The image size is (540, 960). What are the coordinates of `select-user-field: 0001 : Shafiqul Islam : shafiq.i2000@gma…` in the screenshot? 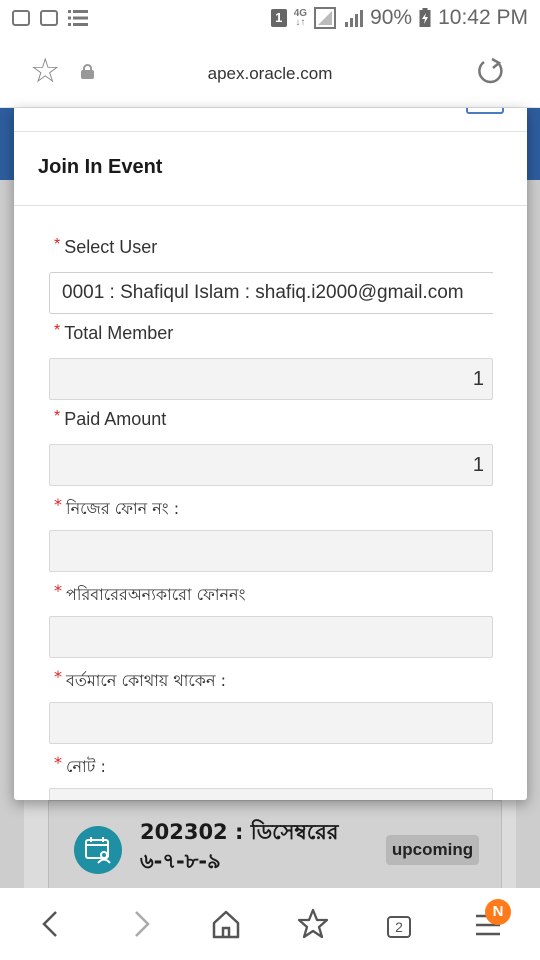 It's located at (271, 293).